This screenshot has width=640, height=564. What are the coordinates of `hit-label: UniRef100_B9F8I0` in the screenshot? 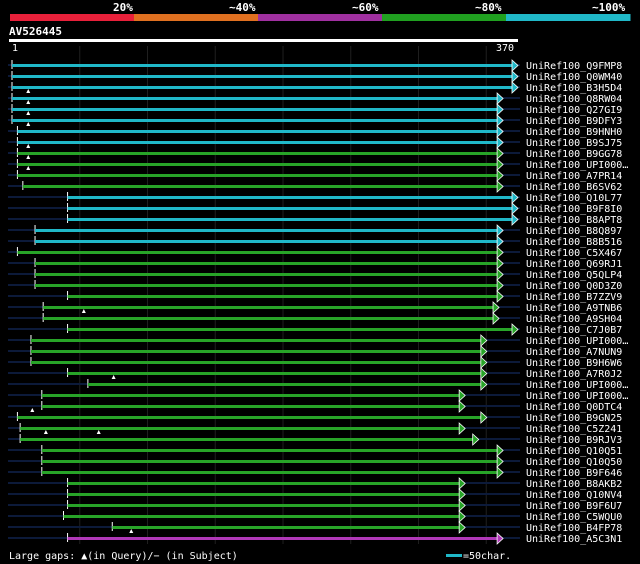 It's located at (574, 209).